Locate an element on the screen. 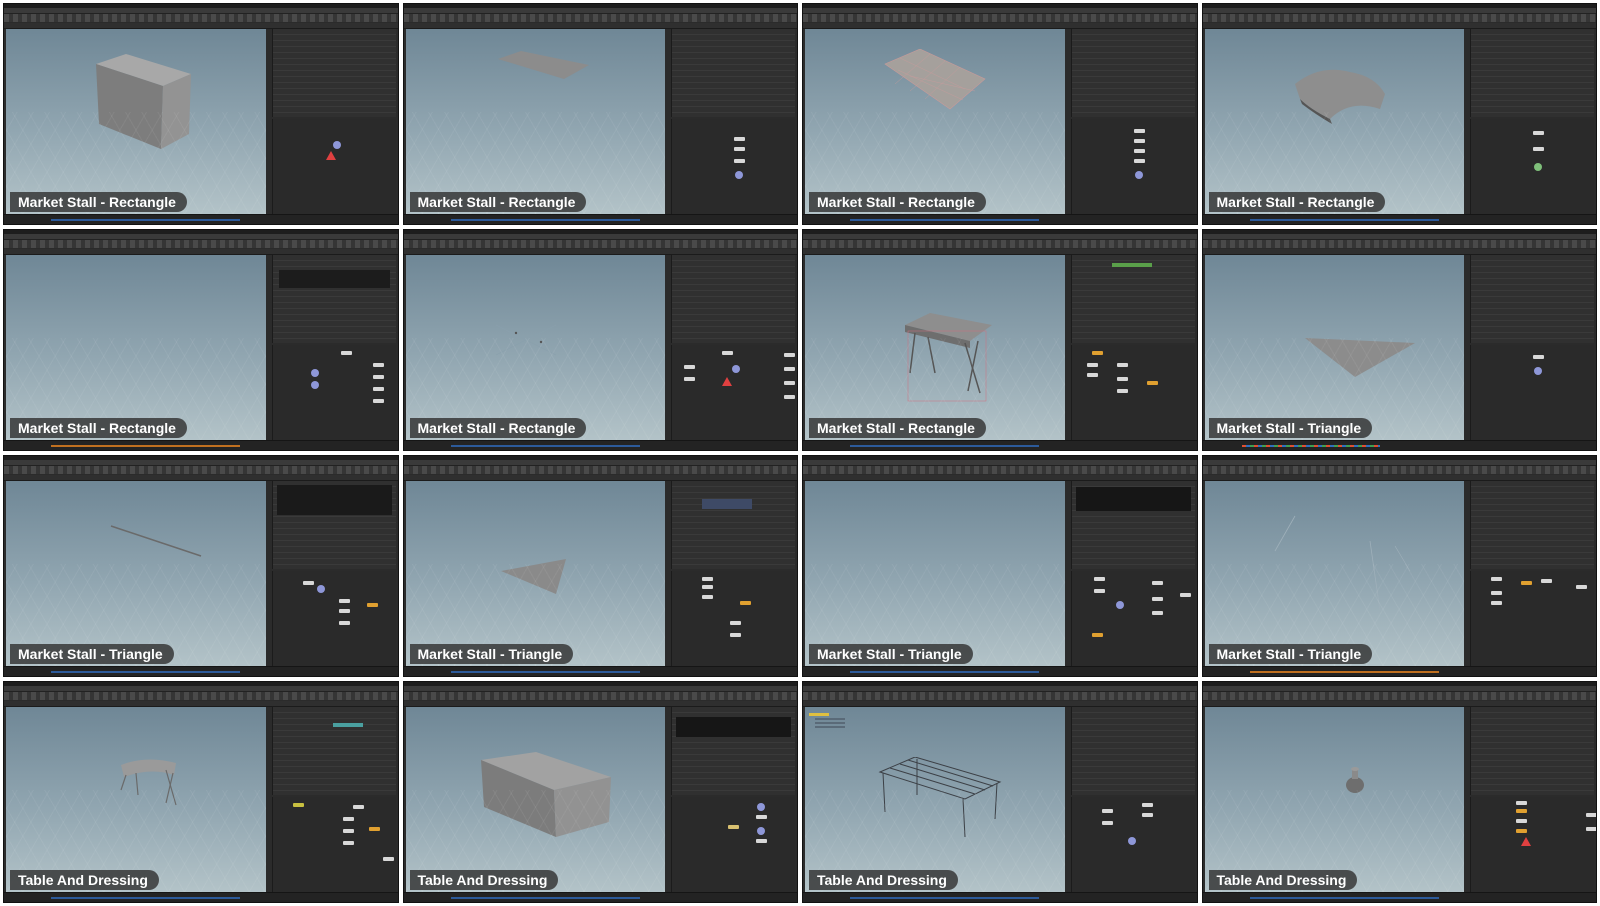 This screenshot has height=906, width=1600. tile-4: Market Stall - Rectangle is located at coordinates (1399, 114).